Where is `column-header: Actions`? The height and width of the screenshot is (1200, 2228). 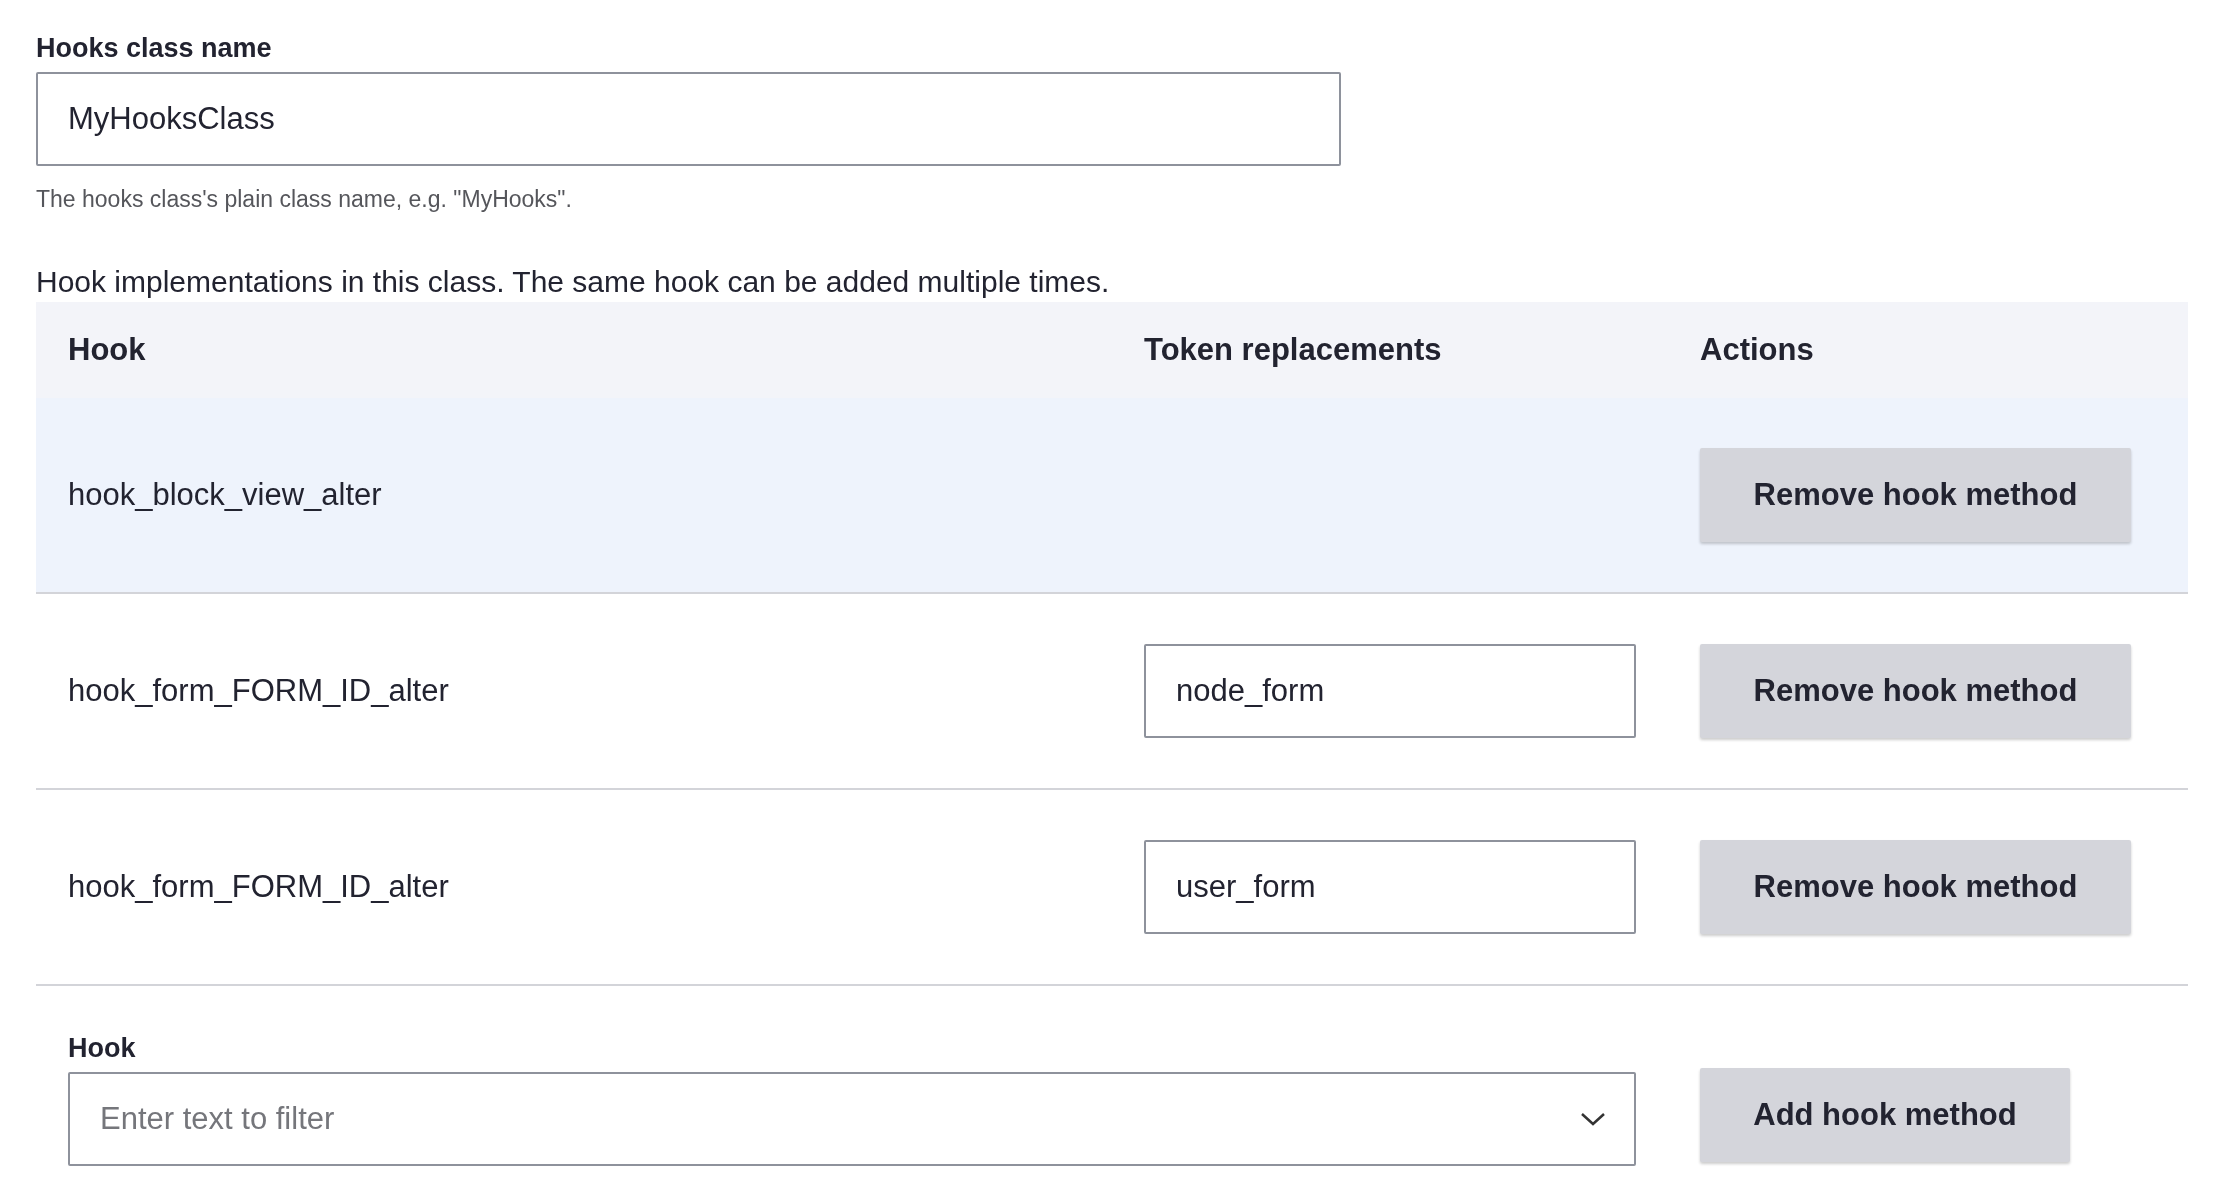 column-header: Actions is located at coordinates (1757, 350).